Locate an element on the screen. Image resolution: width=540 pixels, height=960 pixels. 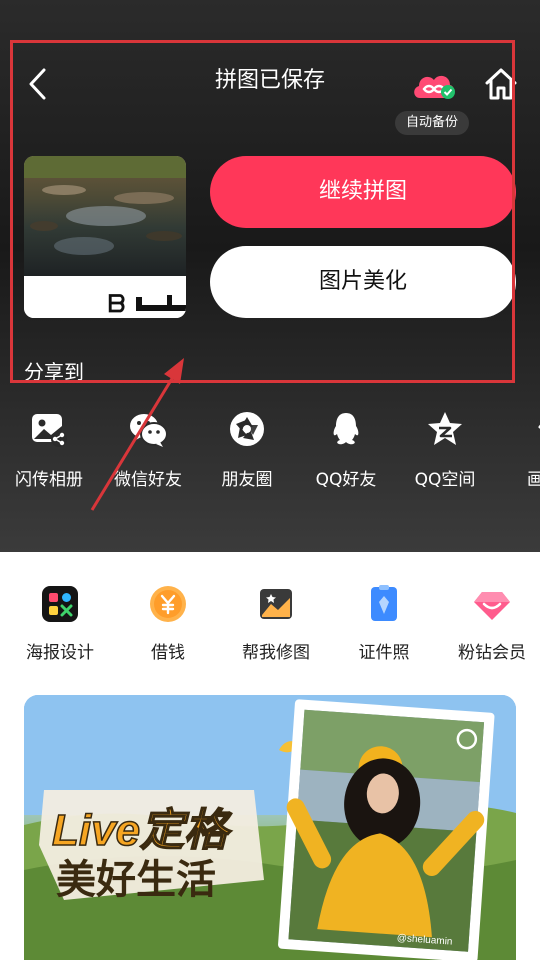
gallery-share-icon is located at coordinates (49, 430).